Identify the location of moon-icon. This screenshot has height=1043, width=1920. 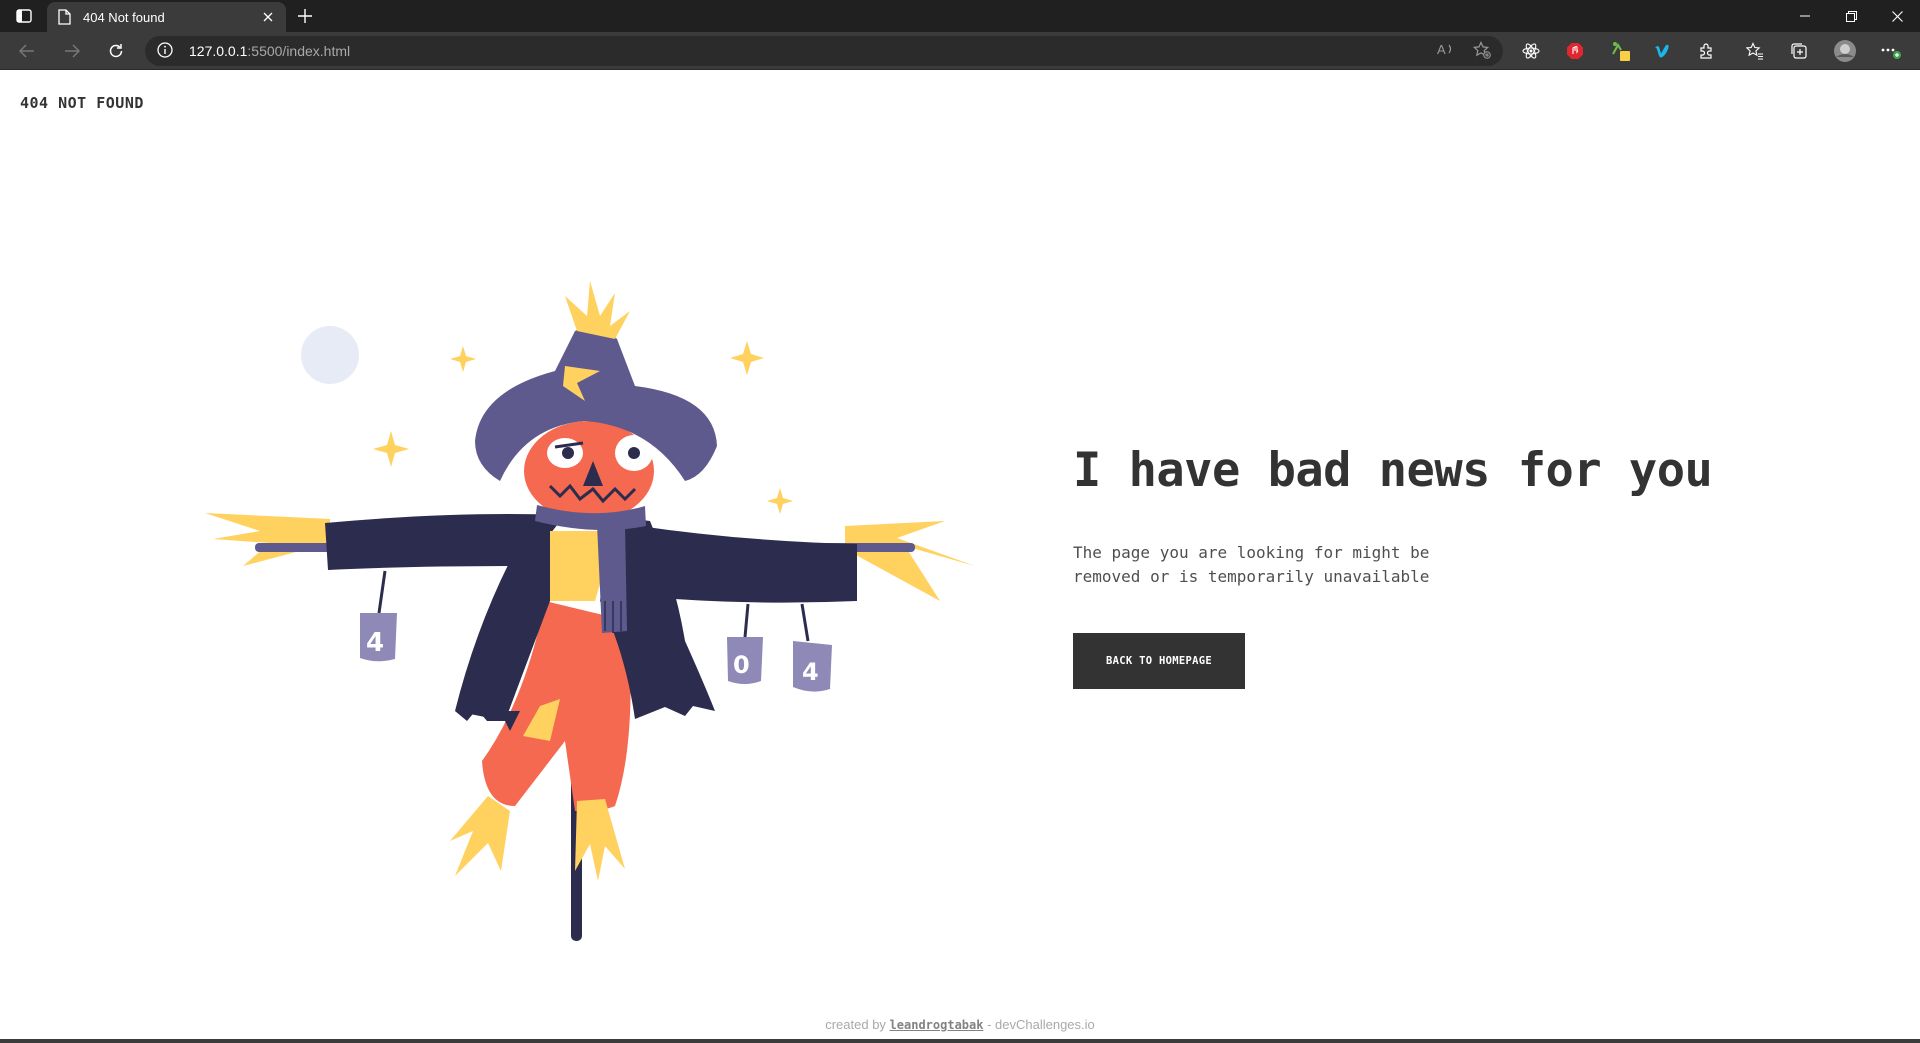
(330, 355).